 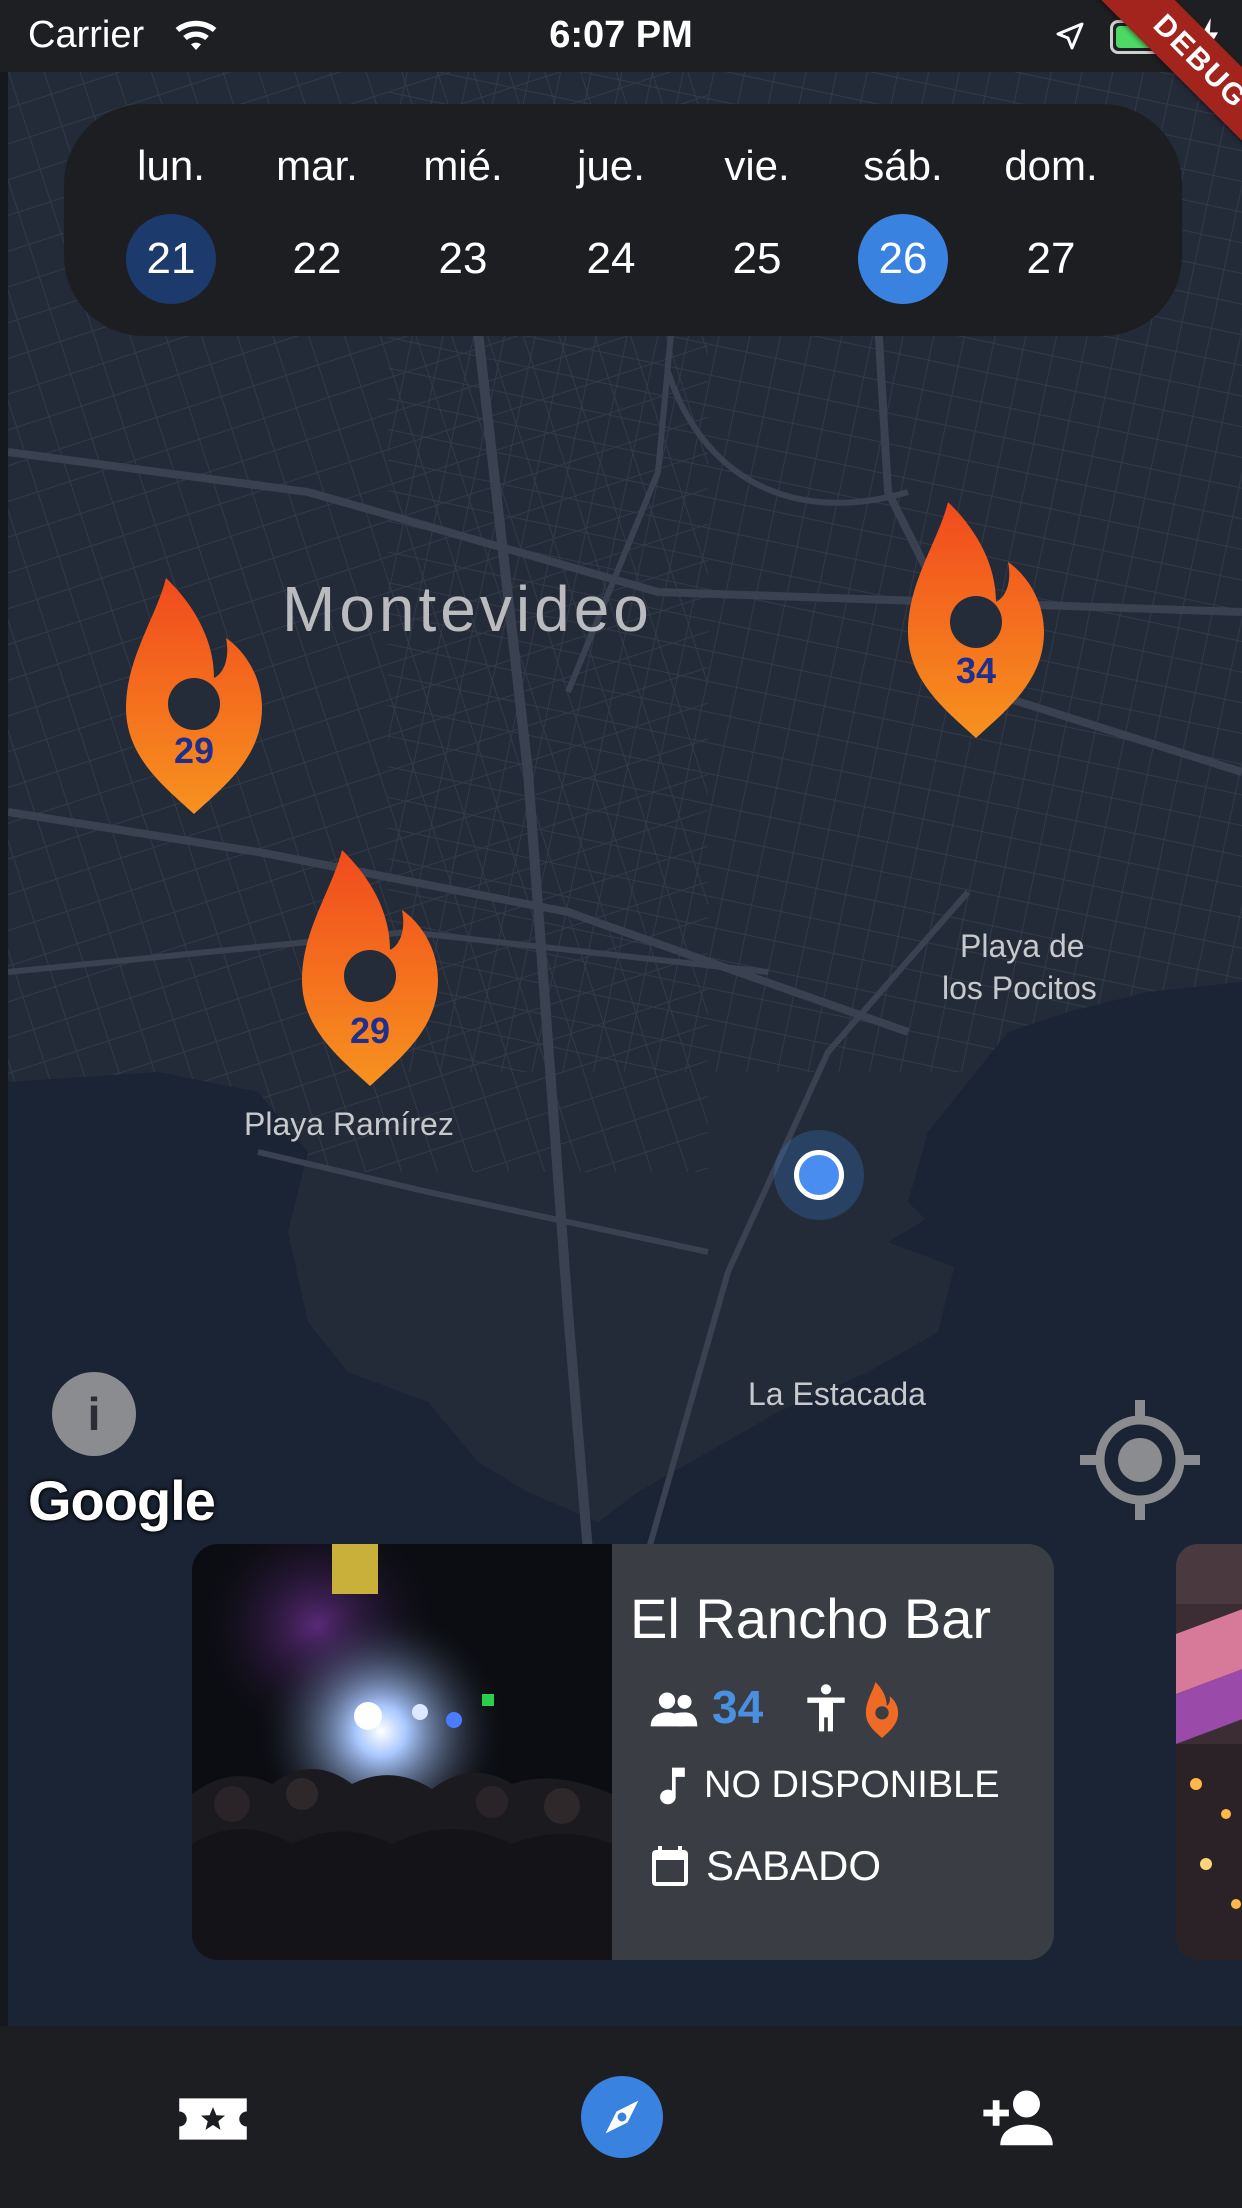 I want to click on map-label-pocitos-2: los Pocitos, so click(x=1019, y=988).